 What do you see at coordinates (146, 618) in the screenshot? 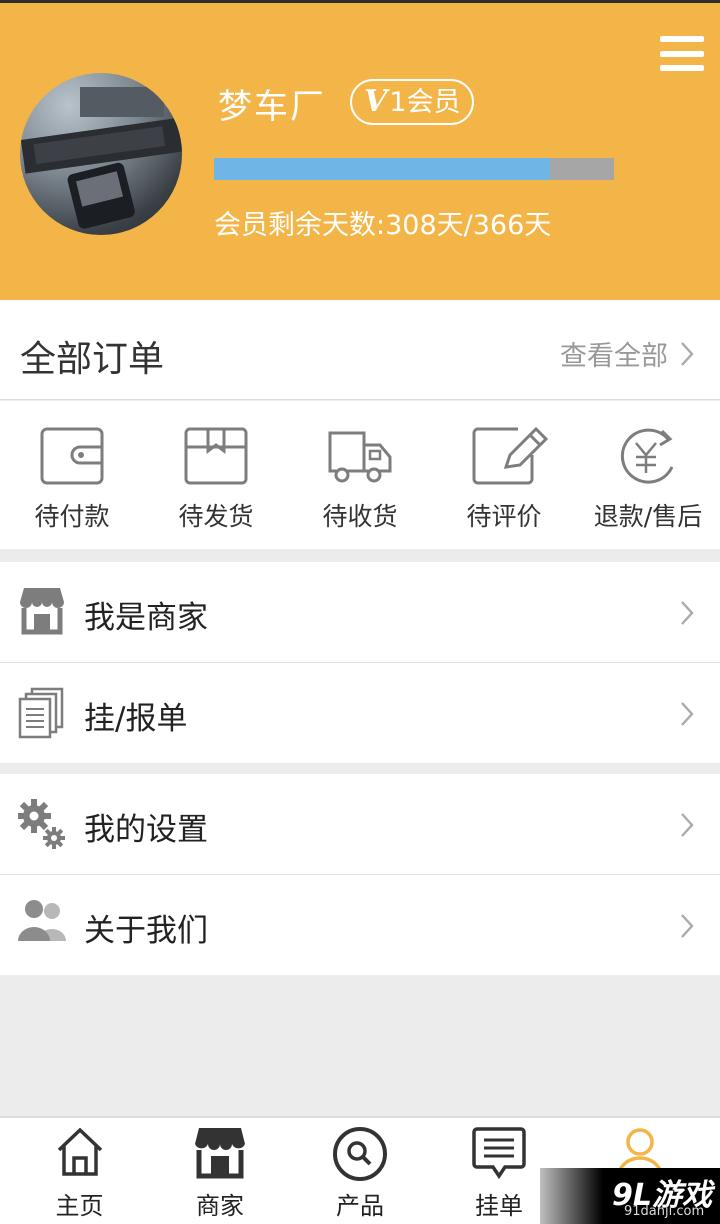
I see `menu-label: 我是商家` at bounding box center [146, 618].